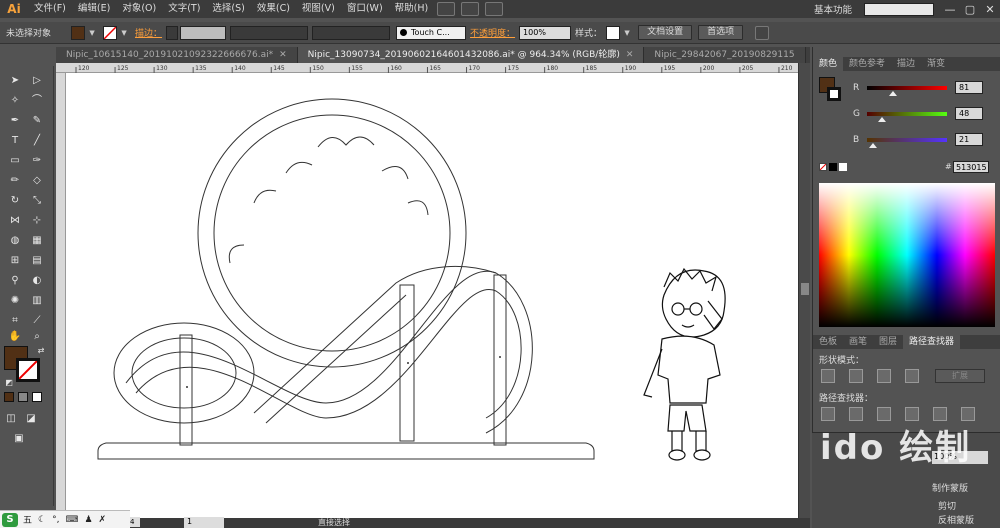 Image resolution: width=1000 pixels, height=528 pixels. What do you see at coordinates (15, 201) in the screenshot?
I see `rotate-icon: ↻` at bounding box center [15, 201].